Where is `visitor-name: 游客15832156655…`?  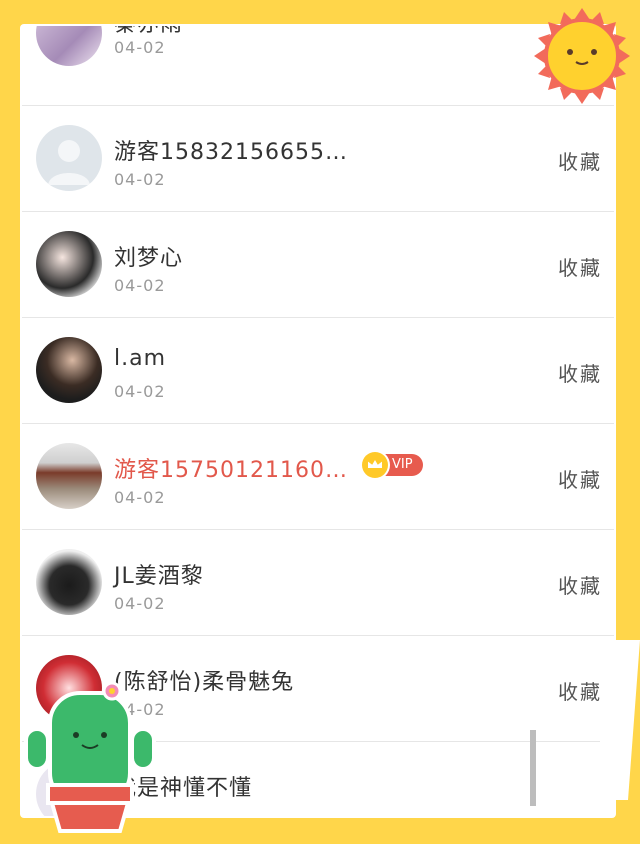
visitor-name: 游客15832156655… is located at coordinates (231, 152).